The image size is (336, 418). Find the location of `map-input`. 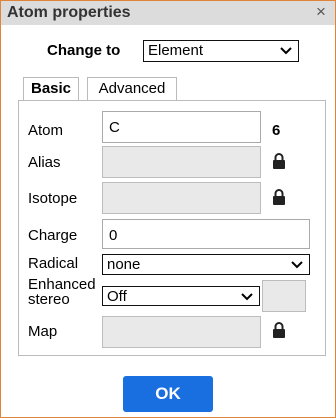

map-input is located at coordinates (181, 332).